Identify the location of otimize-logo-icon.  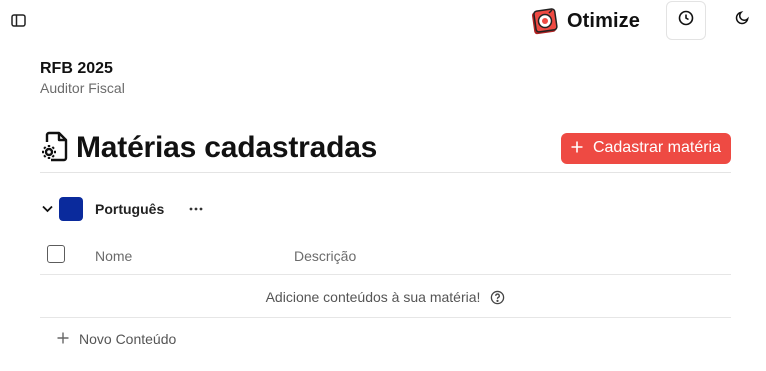
(545, 21).